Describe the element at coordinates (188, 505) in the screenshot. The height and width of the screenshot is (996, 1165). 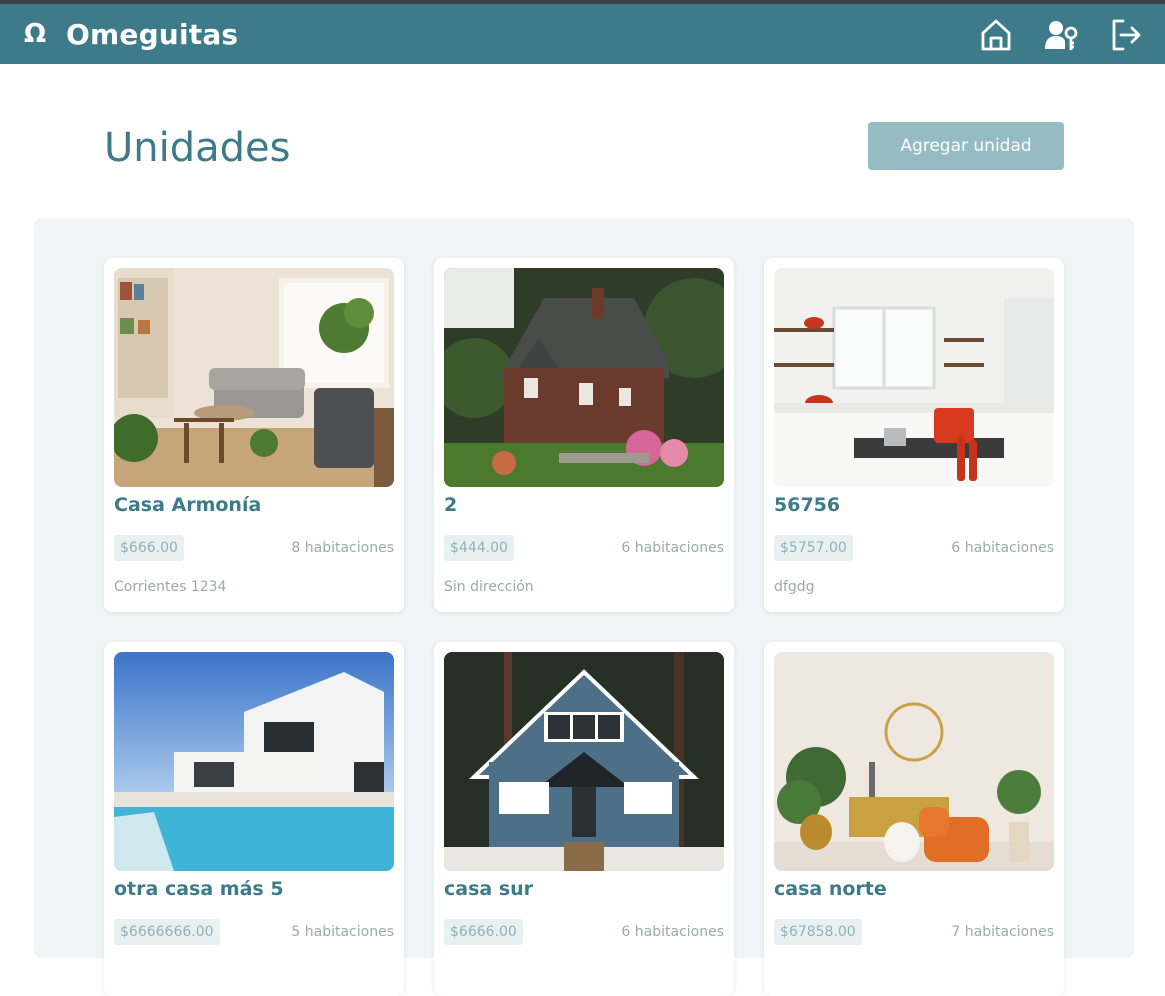
I see `unit-name: Casa Armonía` at that location.